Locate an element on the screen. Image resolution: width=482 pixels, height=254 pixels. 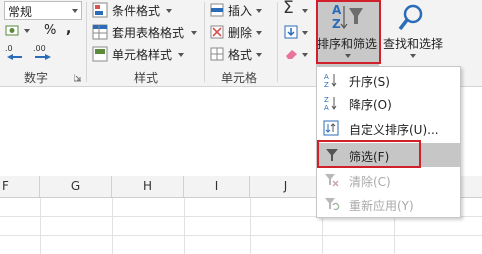
decrease-decimal-button: .00 is located at coordinates (46, 52).